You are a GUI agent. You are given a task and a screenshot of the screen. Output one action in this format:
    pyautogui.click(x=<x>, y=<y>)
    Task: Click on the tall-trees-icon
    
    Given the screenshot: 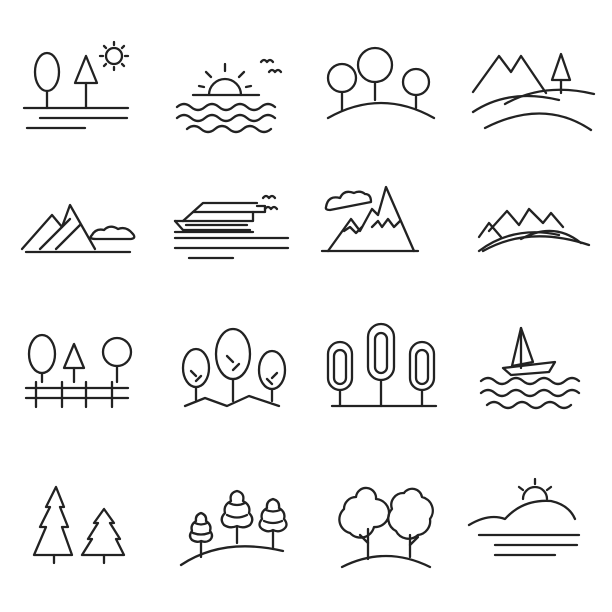 What is the action you would take?
    pyautogui.click(x=382, y=382)
    